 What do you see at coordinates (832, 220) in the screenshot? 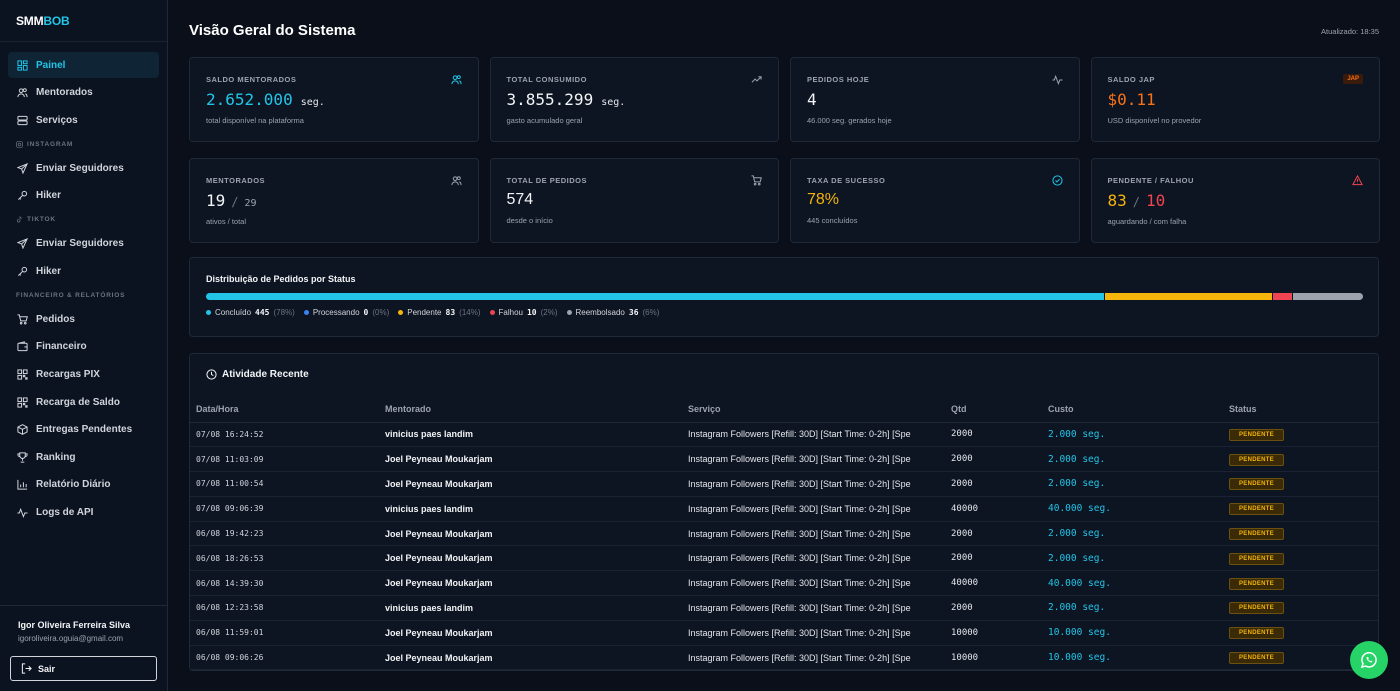
I see `card-description: 445 concluídos` at bounding box center [832, 220].